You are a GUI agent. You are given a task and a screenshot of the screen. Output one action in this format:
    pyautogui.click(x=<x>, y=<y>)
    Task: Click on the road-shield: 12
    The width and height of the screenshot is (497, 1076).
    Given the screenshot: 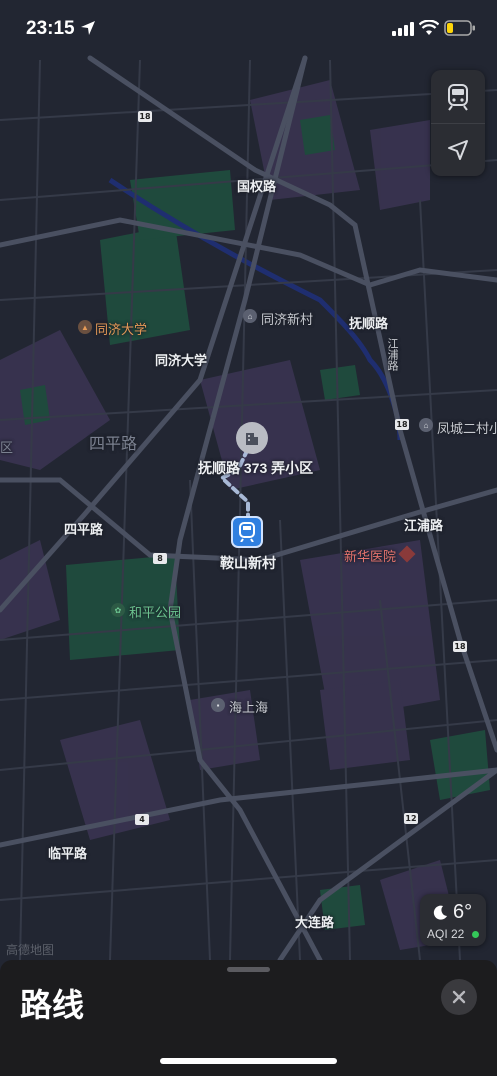 What is the action you would take?
    pyautogui.click(x=411, y=818)
    